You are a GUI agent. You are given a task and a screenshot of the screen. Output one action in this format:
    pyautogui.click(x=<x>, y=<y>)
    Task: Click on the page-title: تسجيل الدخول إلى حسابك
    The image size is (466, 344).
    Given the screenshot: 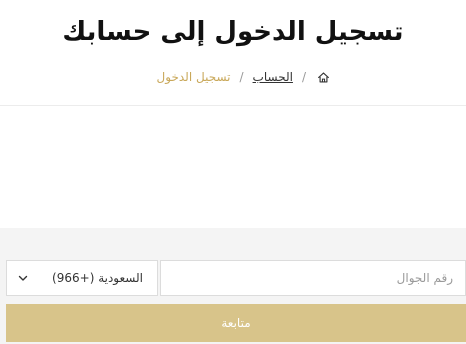 What is the action you would take?
    pyautogui.click(x=233, y=32)
    